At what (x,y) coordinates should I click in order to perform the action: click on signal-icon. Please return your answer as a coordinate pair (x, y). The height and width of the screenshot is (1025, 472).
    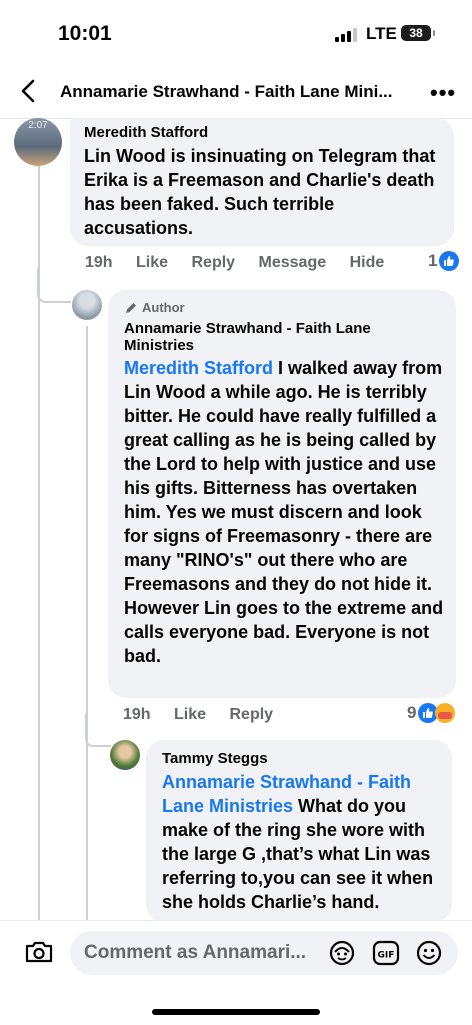
    Looking at the image, I should click on (346, 35).